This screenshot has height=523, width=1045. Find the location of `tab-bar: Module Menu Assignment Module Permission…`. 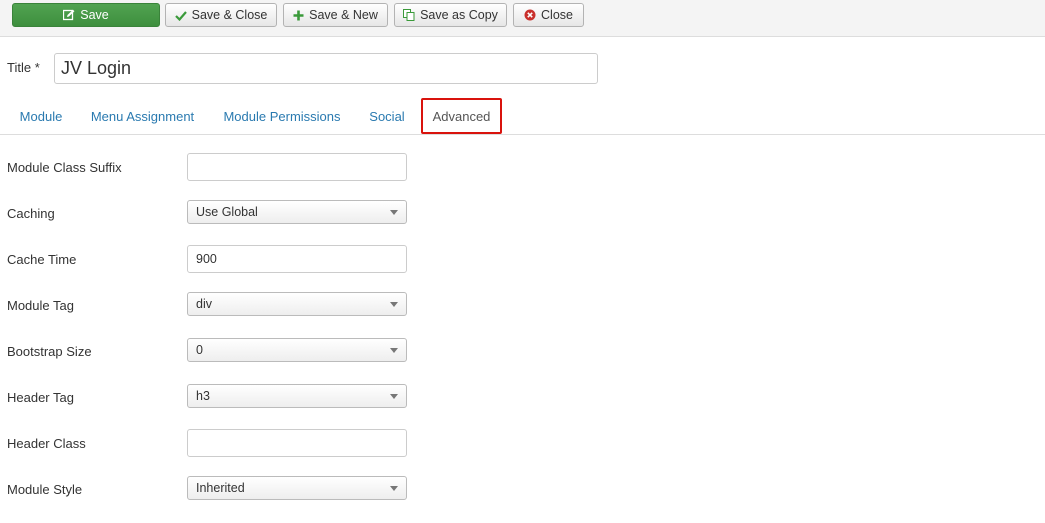

tab-bar: Module Menu Assignment Module Permission… is located at coordinates (522, 116).